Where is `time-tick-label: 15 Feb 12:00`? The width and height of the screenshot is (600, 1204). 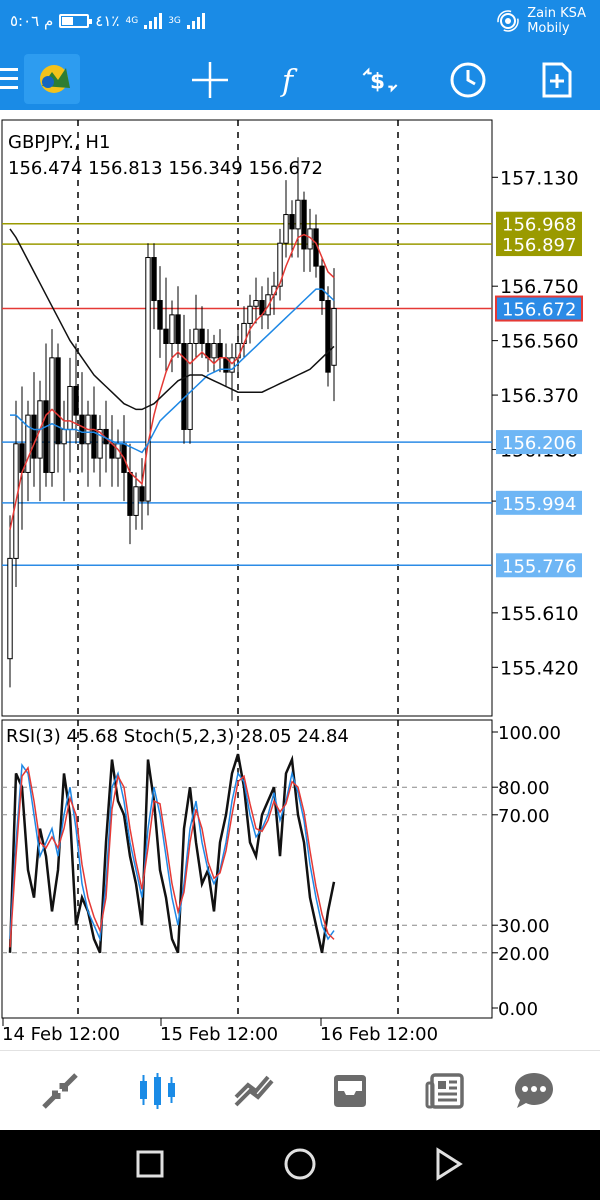 time-tick-label: 15 Feb 12:00 is located at coordinates (219, 1034).